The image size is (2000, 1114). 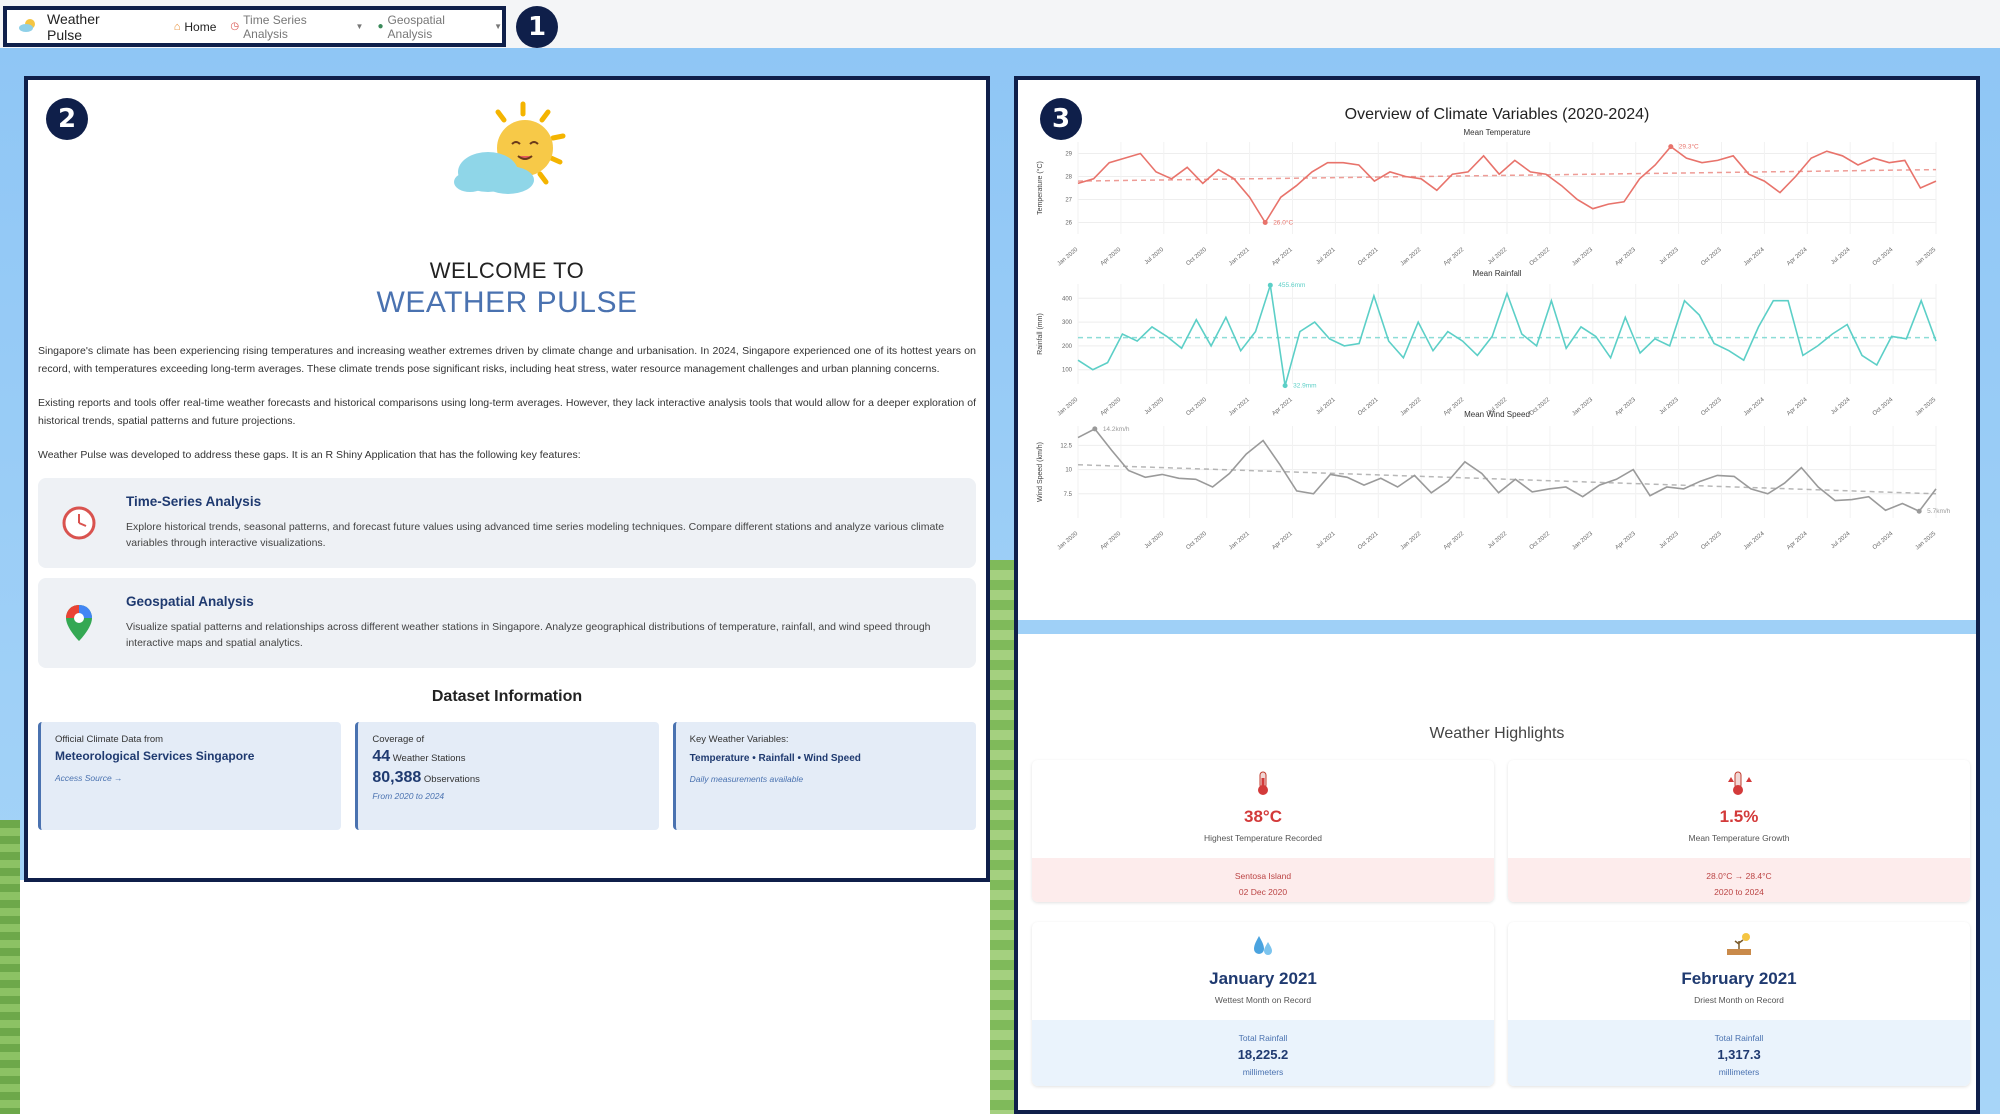 What do you see at coordinates (1061, 119) in the screenshot?
I see `annotation-badge-3: 3` at bounding box center [1061, 119].